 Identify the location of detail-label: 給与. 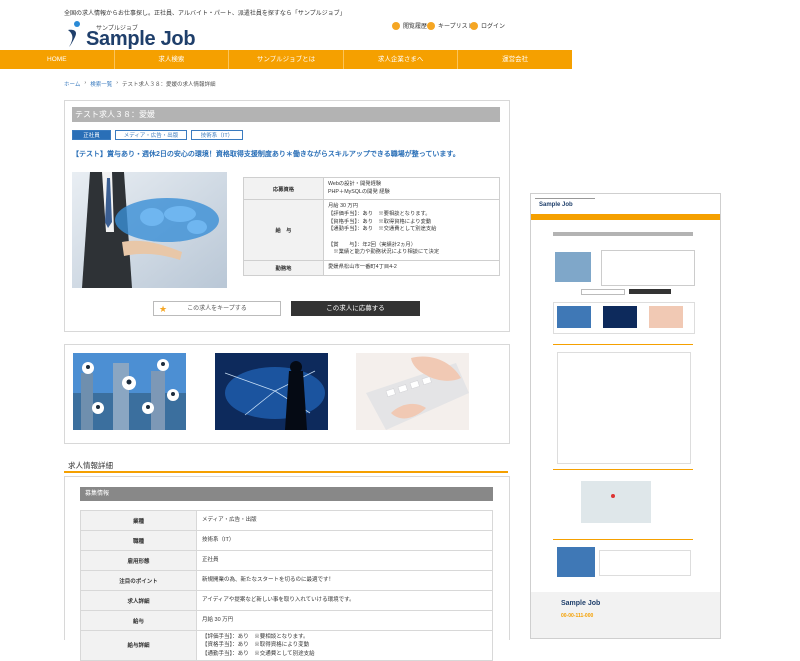
(138, 620).